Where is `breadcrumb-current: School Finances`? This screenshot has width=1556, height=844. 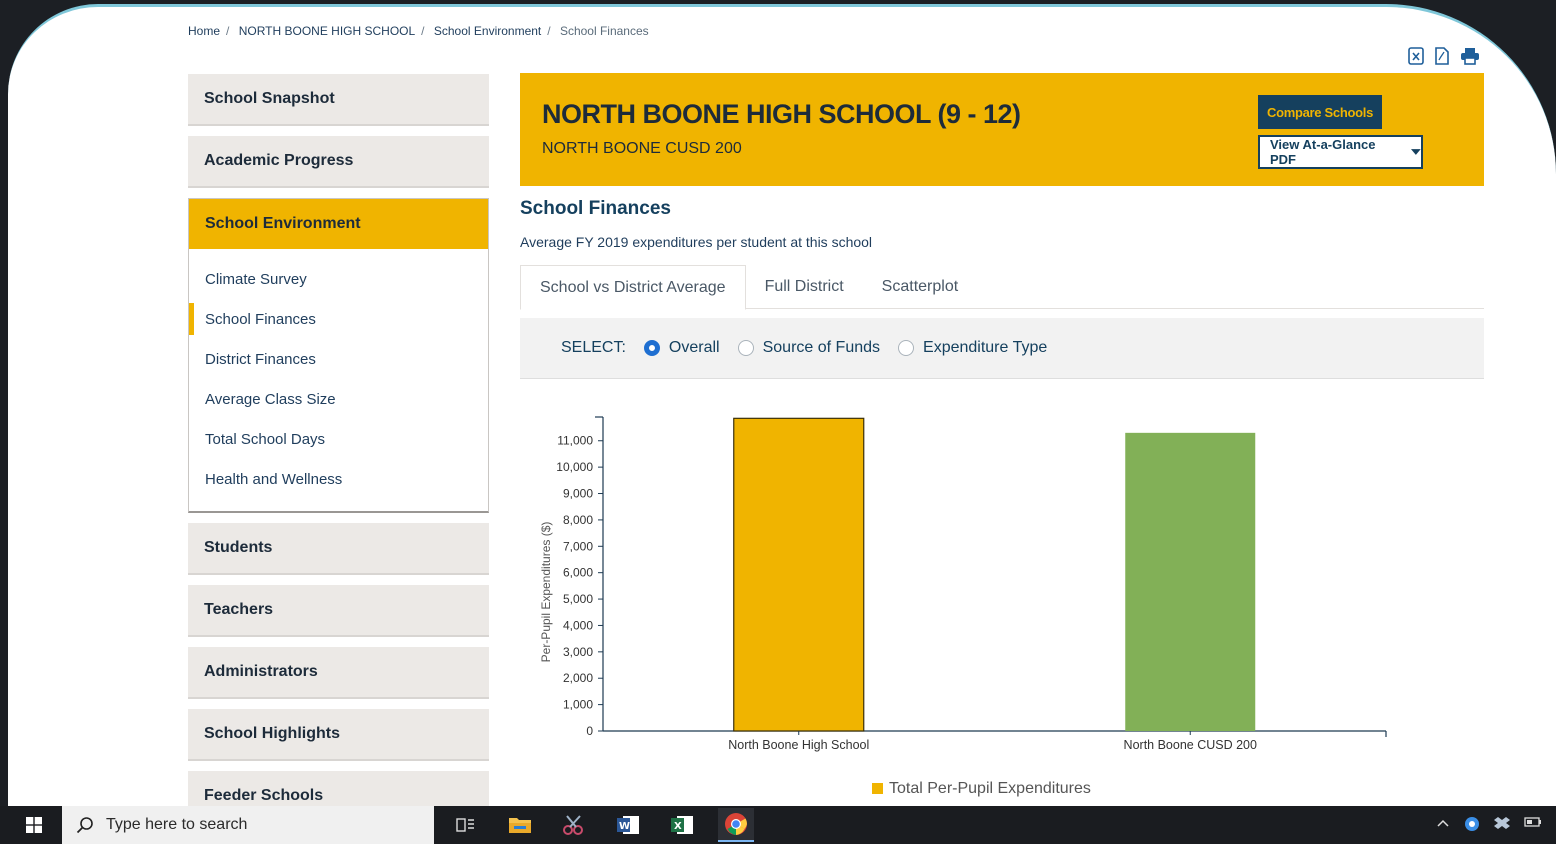 breadcrumb-current: School Finances is located at coordinates (604, 31).